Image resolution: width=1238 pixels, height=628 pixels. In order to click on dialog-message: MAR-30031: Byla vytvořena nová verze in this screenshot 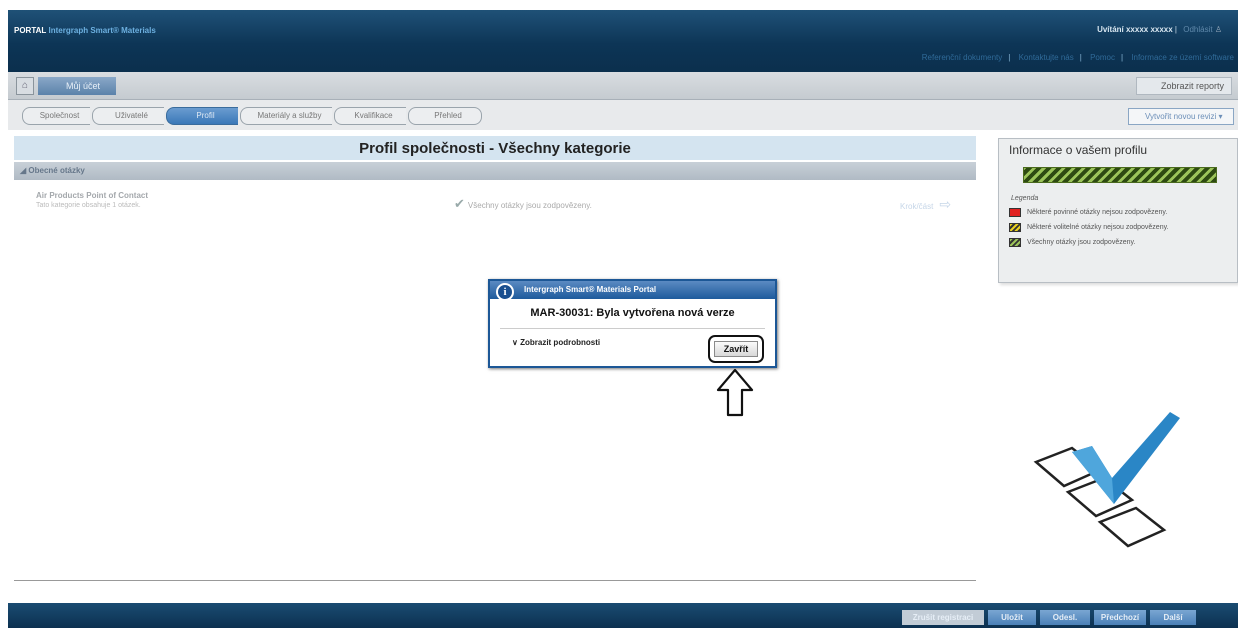, I will do `click(632, 313)`.